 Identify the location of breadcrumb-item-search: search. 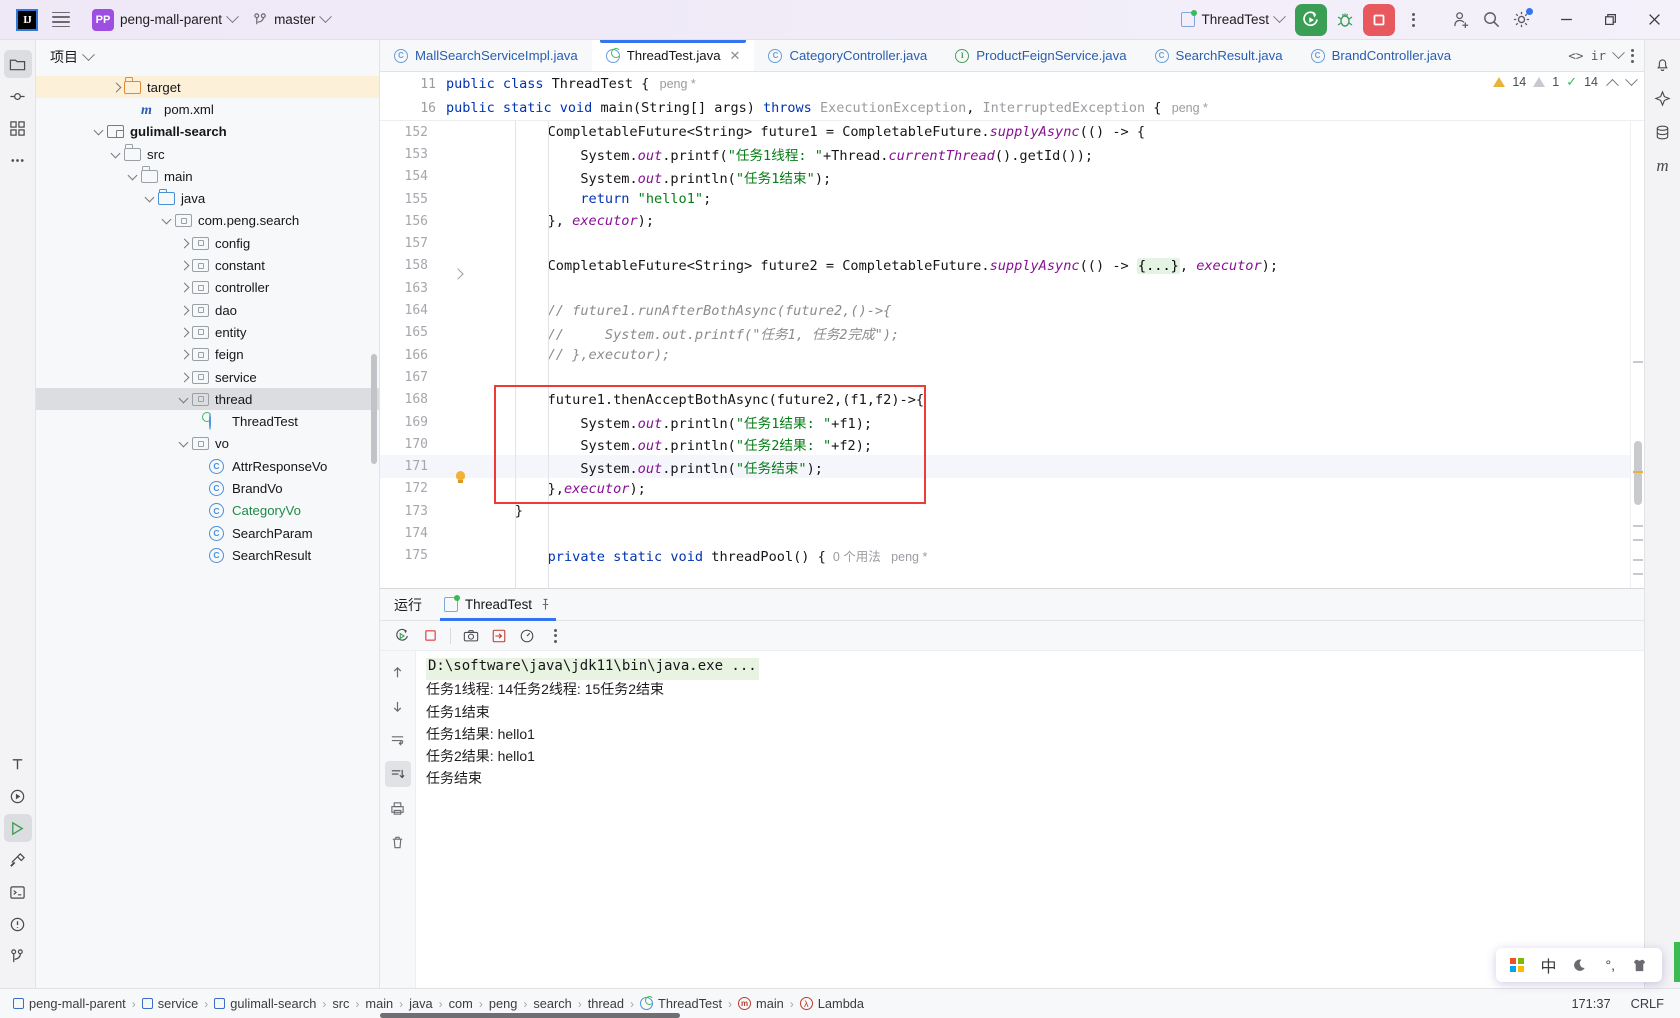
(552, 1003).